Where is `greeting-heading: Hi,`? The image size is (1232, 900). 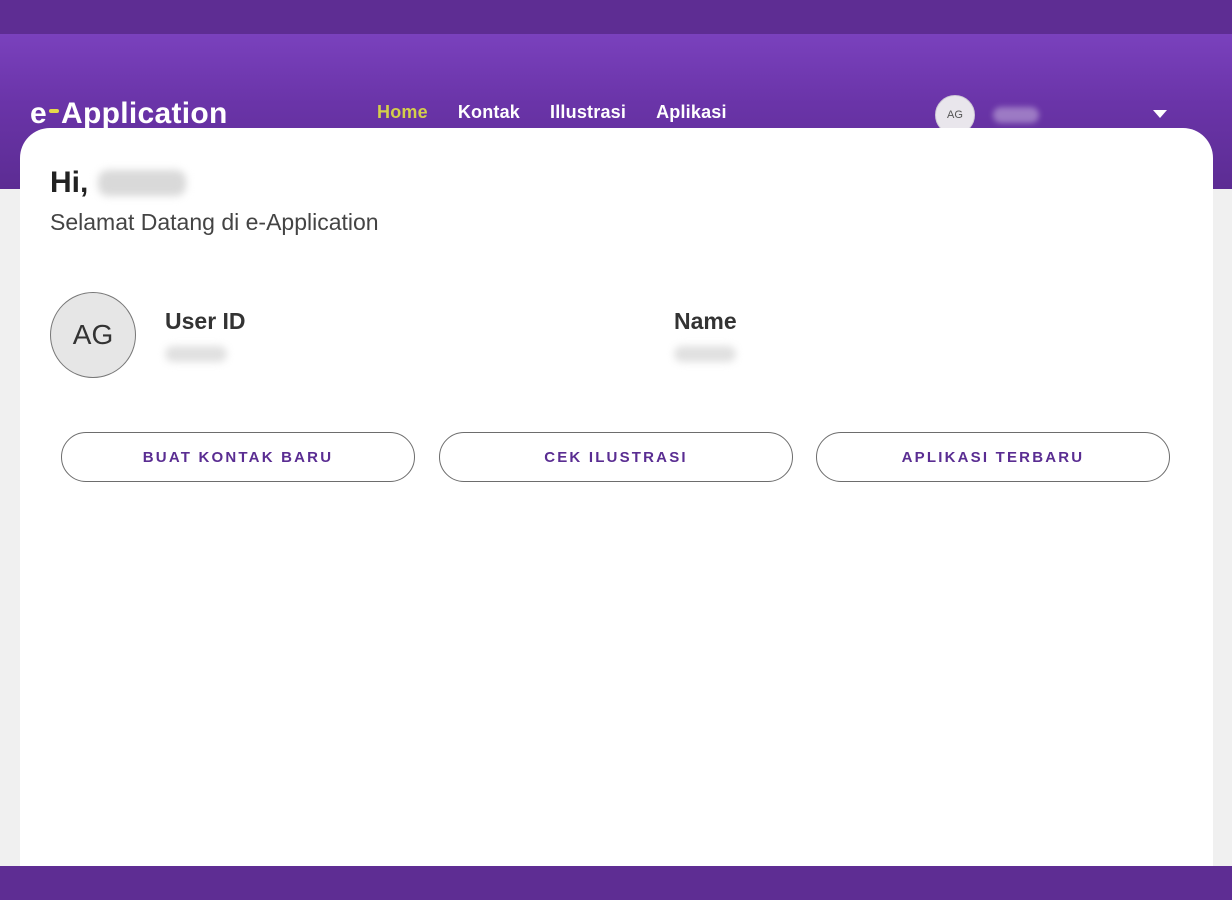
greeting-heading: Hi, is located at coordinates (118, 183).